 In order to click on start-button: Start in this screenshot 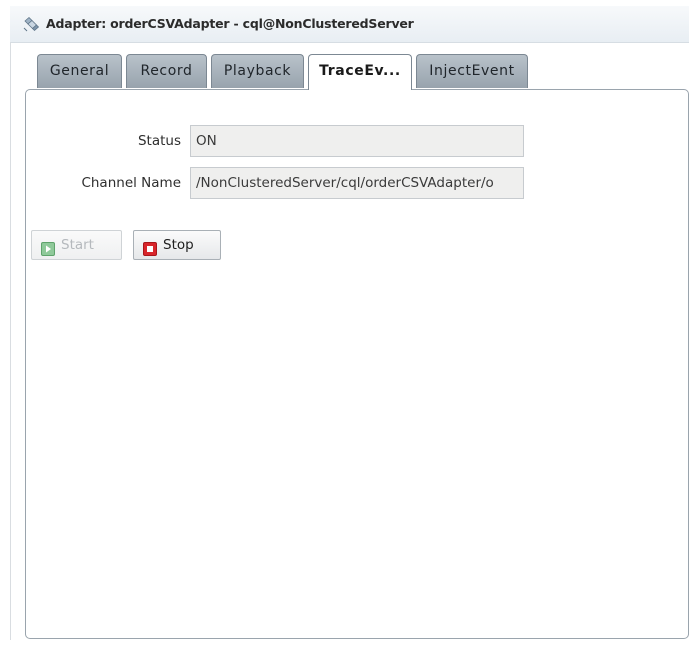, I will do `click(76, 245)`.